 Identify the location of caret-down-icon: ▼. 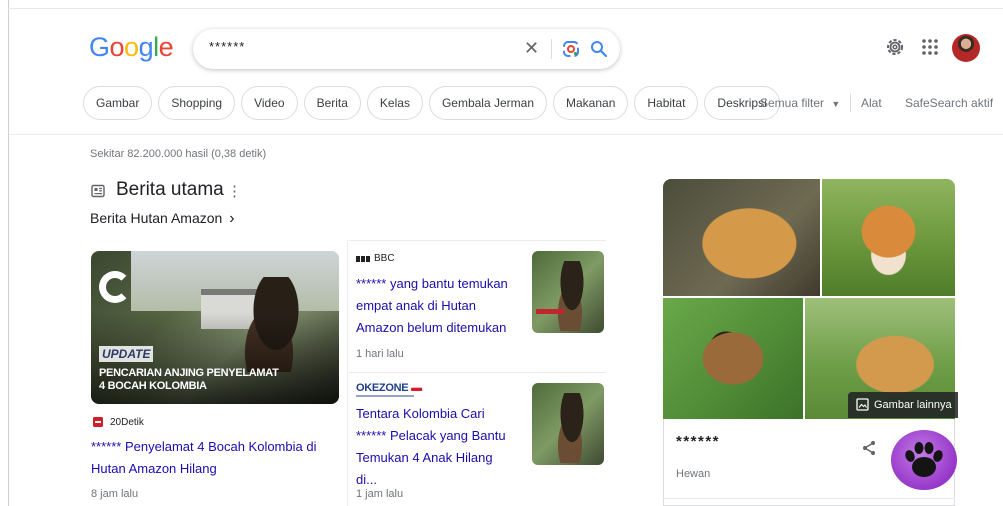
(836, 104).